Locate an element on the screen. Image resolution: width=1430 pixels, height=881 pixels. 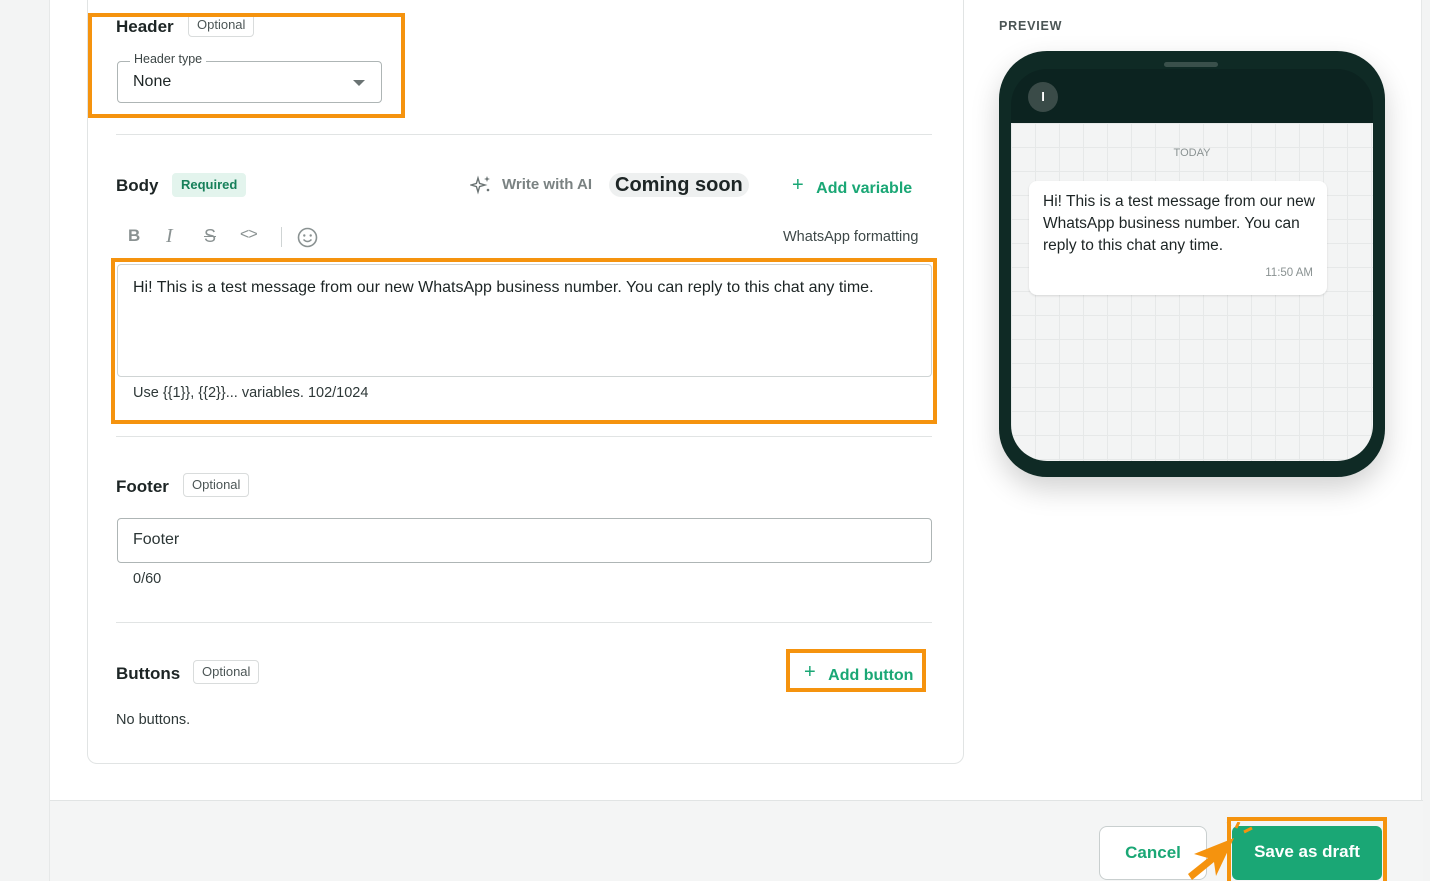
day-label: TODAY is located at coordinates (1192, 153).